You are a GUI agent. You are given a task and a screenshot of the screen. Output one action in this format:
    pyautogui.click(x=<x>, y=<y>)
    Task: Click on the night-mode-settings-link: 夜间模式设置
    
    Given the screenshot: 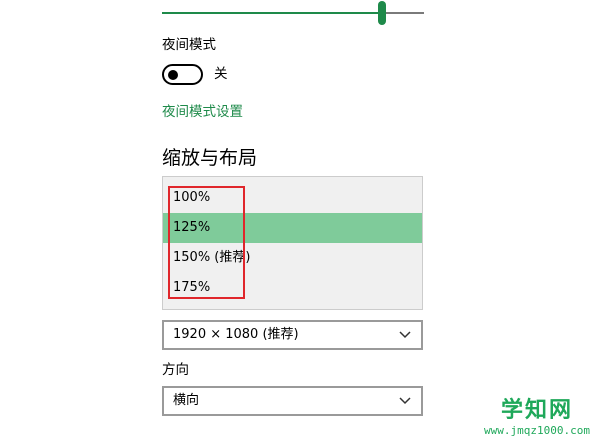 What is the action you would take?
    pyautogui.click(x=202, y=112)
    